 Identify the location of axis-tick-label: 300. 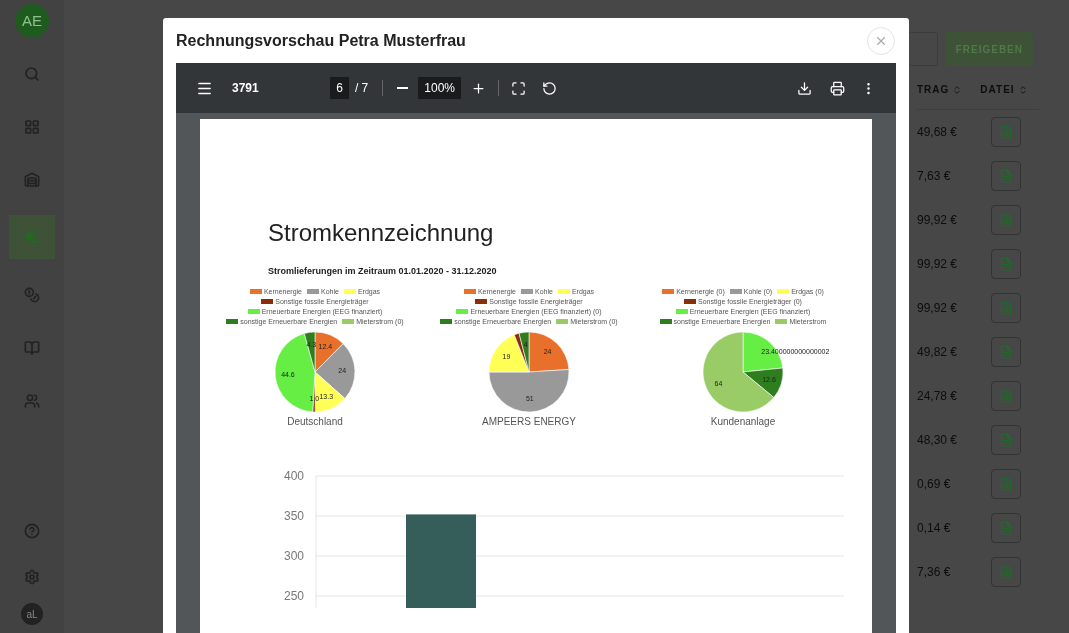
(293, 555).